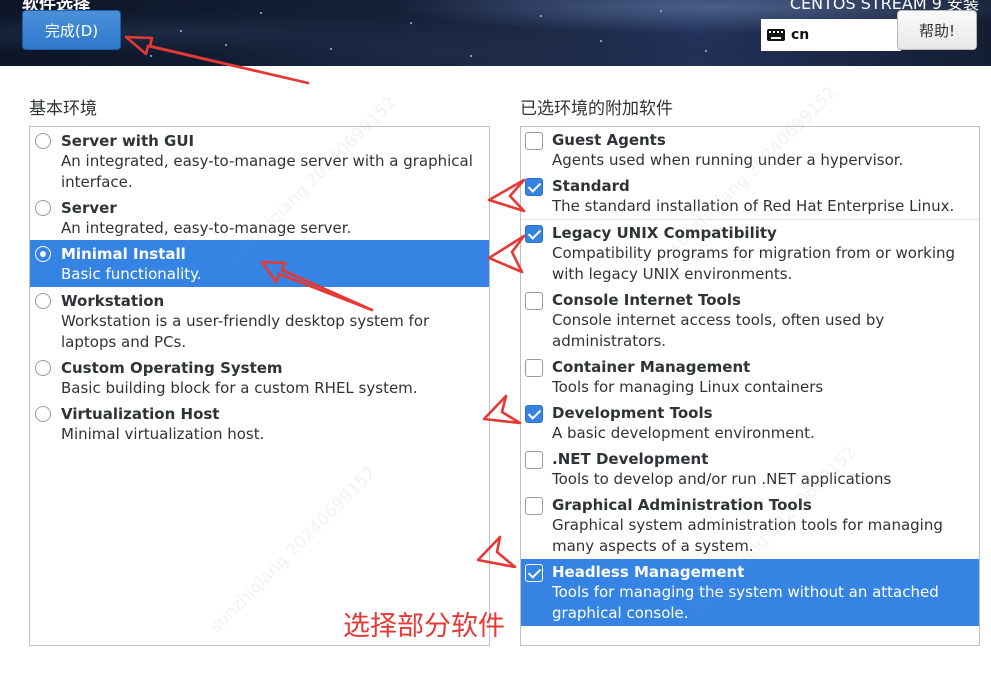 The width and height of the screenshot is (991, 680). I want to click on addon-title: Container Management, so click(651, 367).